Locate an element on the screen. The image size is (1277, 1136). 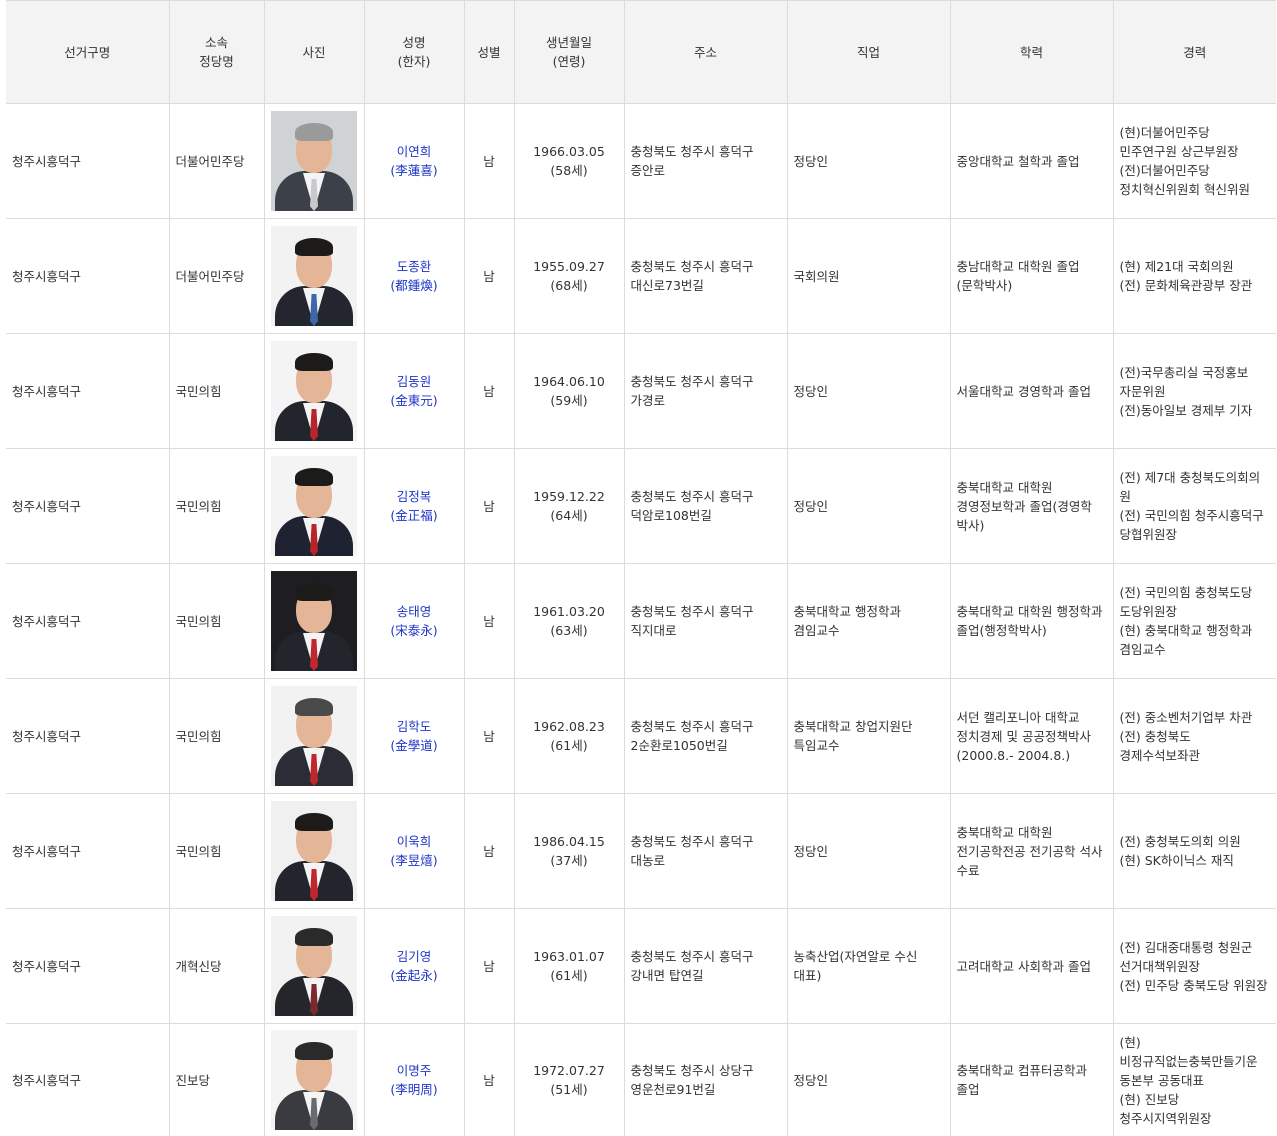
career-cell: (전) 충청북도의회 의원 (현) SK하이닉스 재직 is located at coordinates (1194, 851).